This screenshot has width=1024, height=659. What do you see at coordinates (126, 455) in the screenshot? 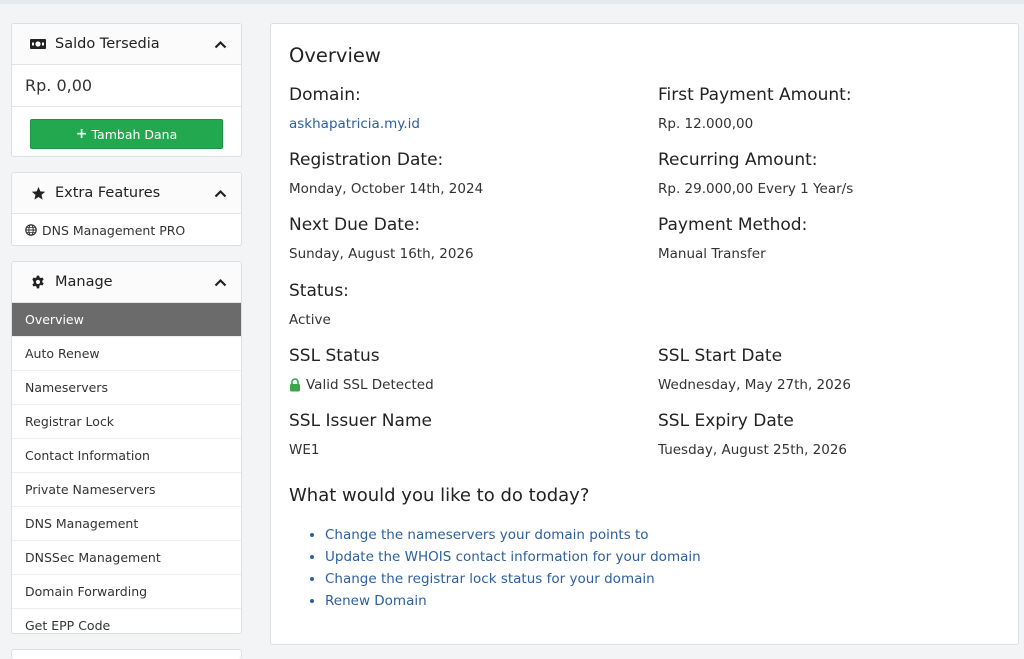
I see `sidebar-item-contact-information: Contact Information` at bounding box center [126, 455].